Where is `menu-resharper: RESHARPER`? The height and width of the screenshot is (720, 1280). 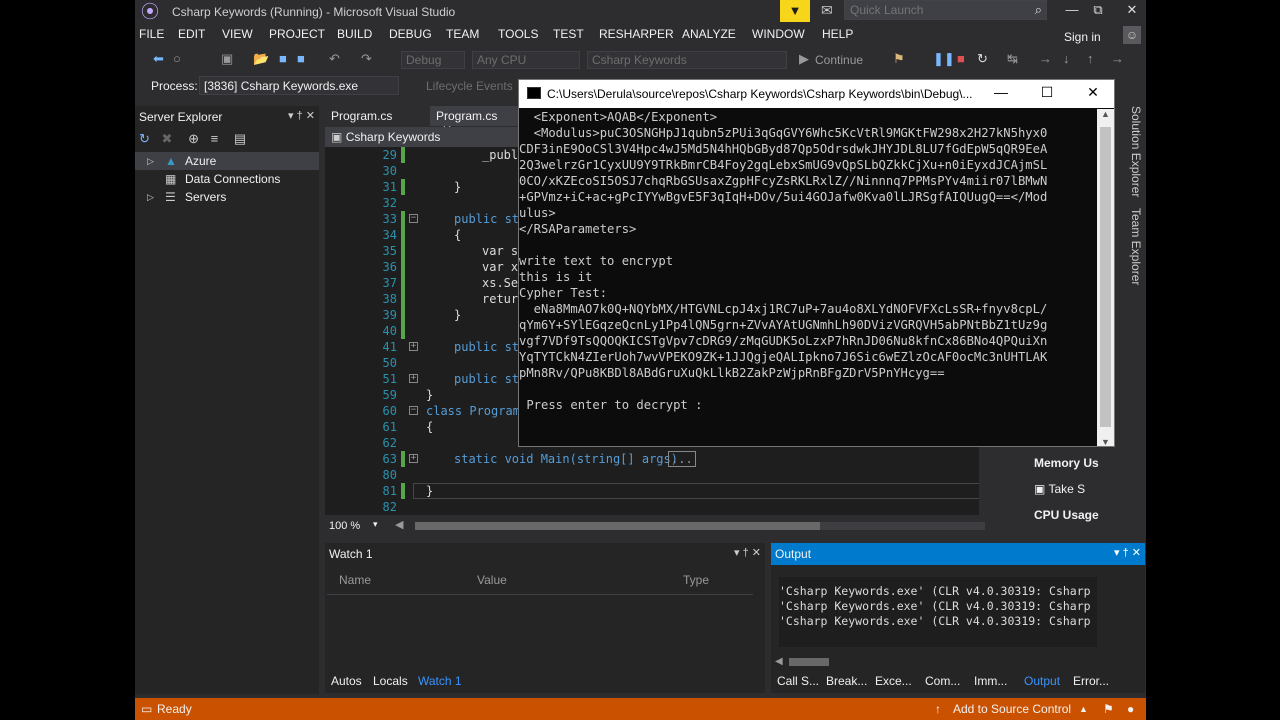 menu-resharper: RESHARPER is located at coordinates (636, 34).